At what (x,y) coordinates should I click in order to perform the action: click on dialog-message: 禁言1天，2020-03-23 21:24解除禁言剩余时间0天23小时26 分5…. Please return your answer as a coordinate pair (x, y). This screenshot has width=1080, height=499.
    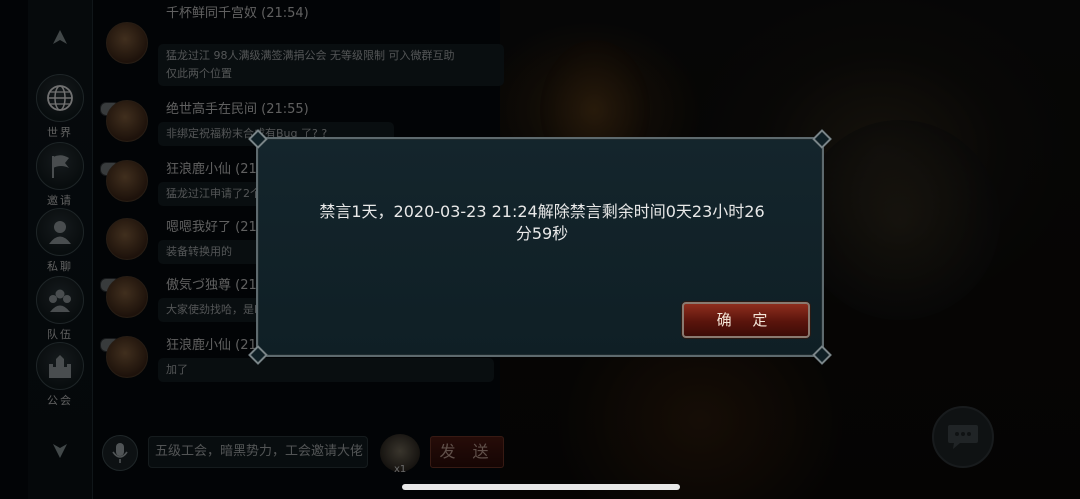
    Looking at the image, I should click on (542, 223).